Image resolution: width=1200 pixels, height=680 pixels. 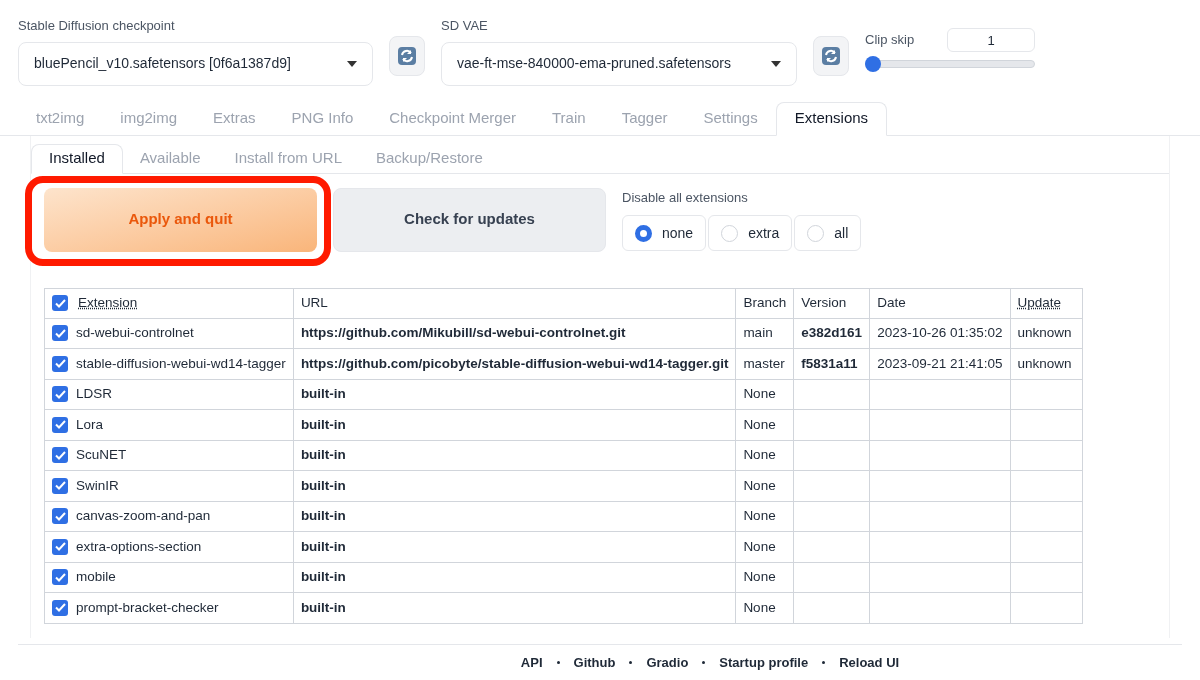 What do you see at coordinates (939, 303) in the screenshot?
I see `column-header: Date` at bounding box center [939, 303].